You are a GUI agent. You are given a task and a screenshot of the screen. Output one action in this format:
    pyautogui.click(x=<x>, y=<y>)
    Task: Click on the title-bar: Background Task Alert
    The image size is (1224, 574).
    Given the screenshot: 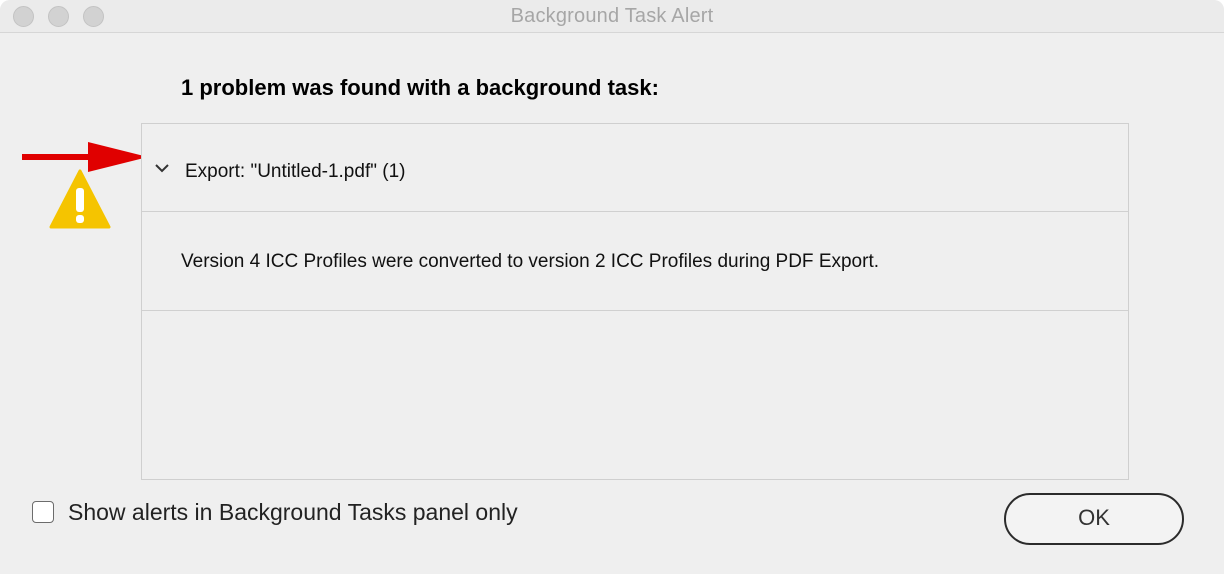 What is the action you would take?
    pyautogui.click(x=612, y=16)
    